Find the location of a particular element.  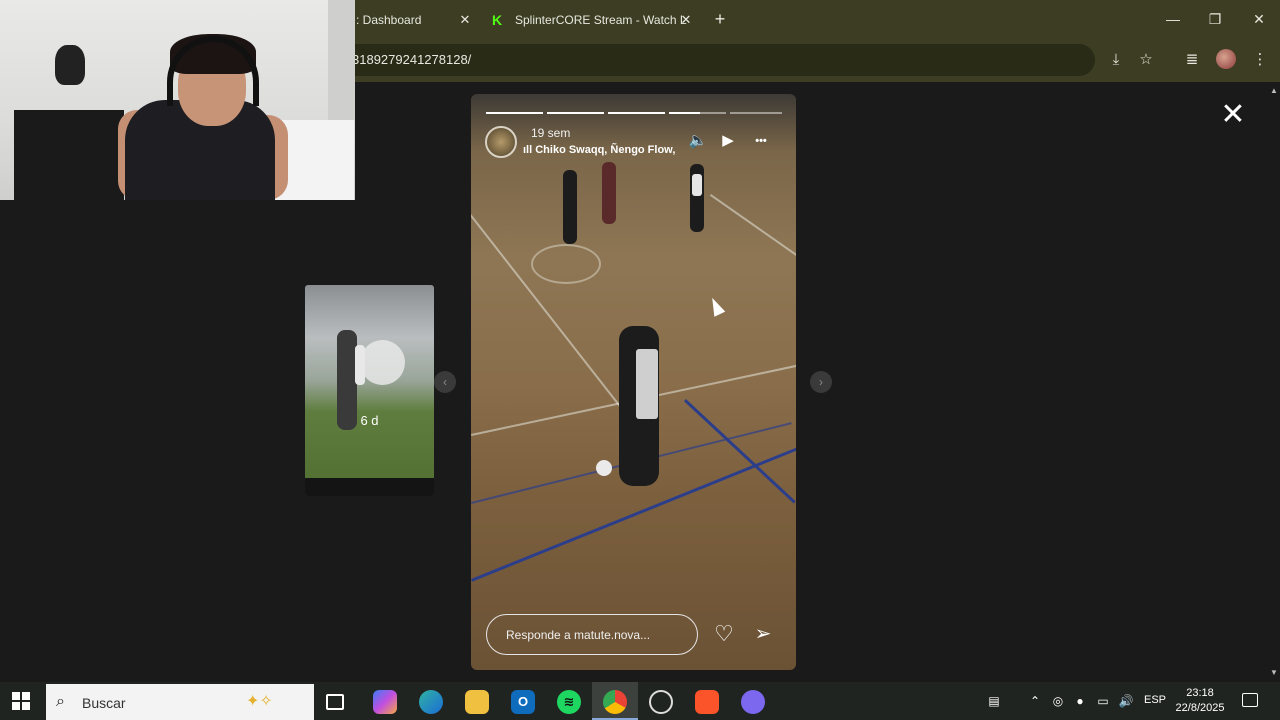

tab-dashboard-label: : Dashboard is located at coordinates (389, 20).